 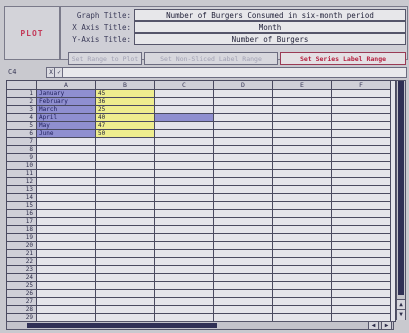 What do you see at coordinates (361, 134) in the screenshot?
I see `cell-f6` at bounding box center [361, 134].